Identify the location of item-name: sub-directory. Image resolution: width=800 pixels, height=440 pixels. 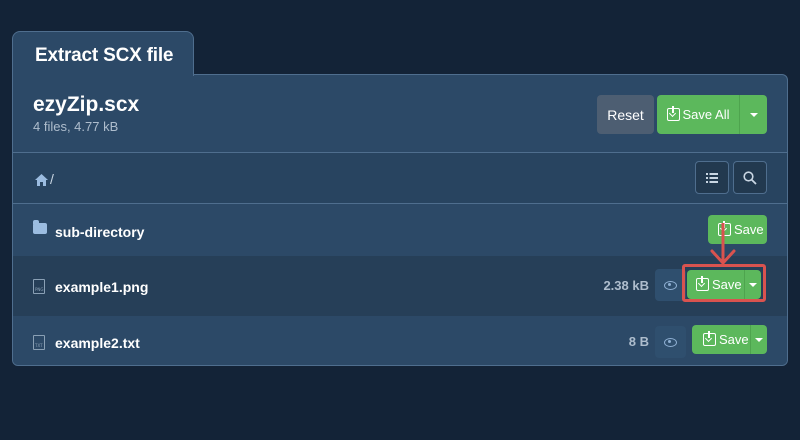
(99, 232).